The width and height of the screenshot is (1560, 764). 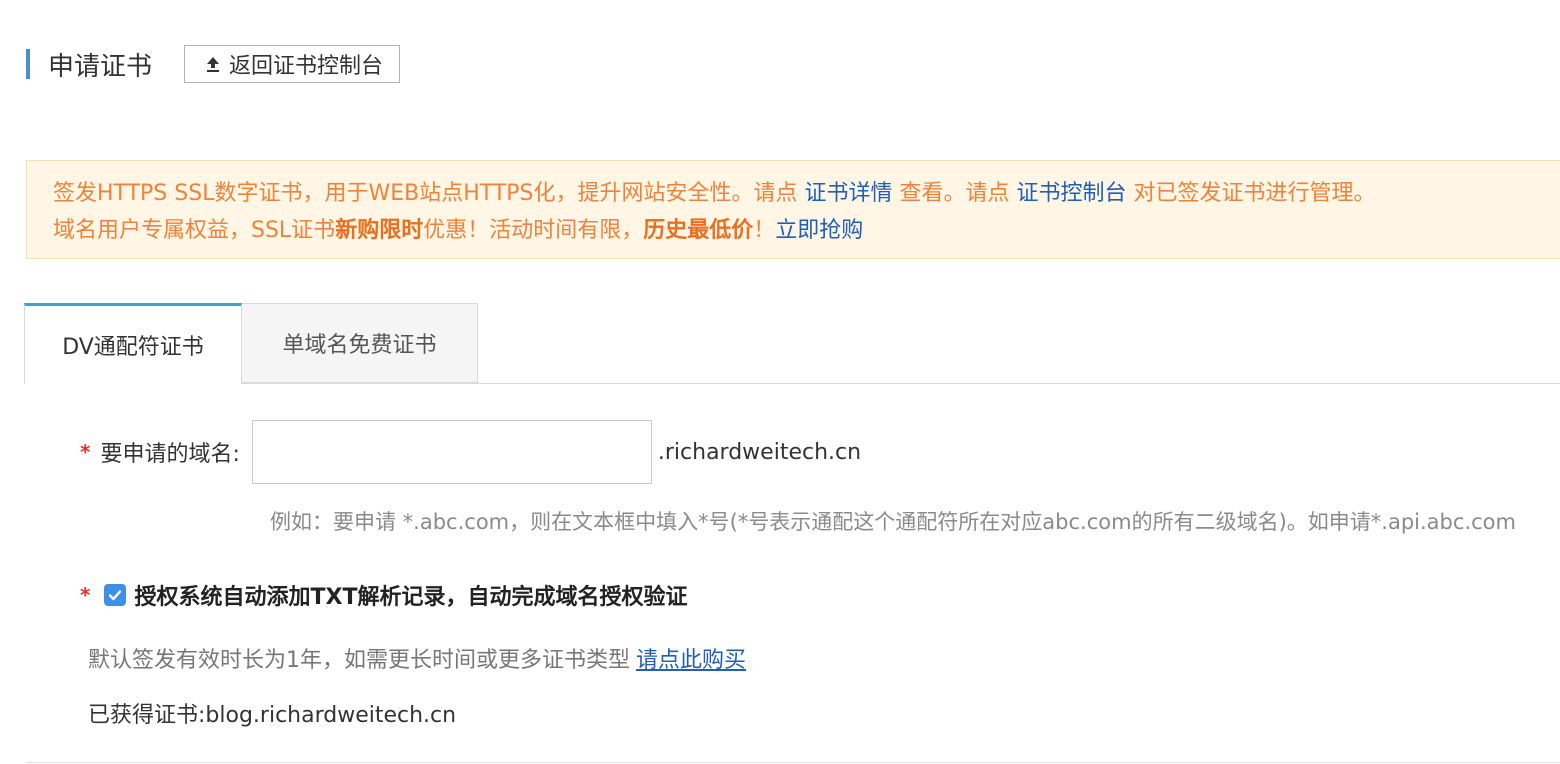 What do you see at coordinates (451, 452) in the screenshot?
I see `domain-input` at bounding box center [451, 452].